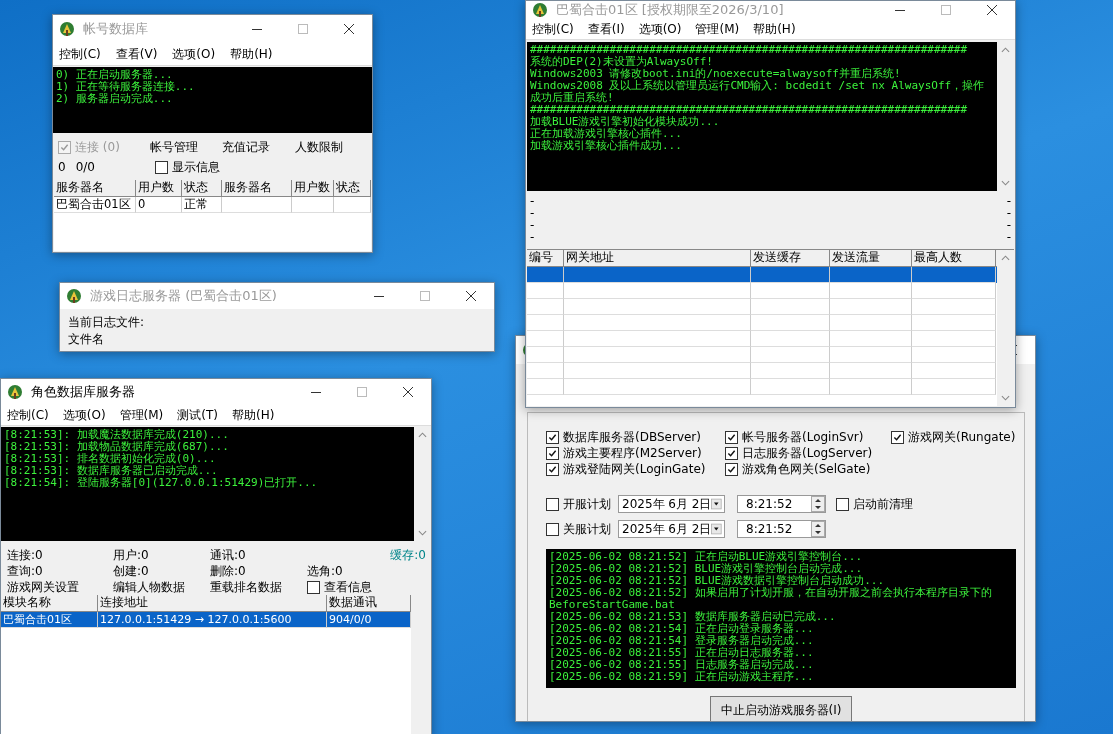 This screenshot has height=734, width=1113. Describe the element at coordinates (954, 258) in the screenshot. I see `column-header: 最高人数` at that location.